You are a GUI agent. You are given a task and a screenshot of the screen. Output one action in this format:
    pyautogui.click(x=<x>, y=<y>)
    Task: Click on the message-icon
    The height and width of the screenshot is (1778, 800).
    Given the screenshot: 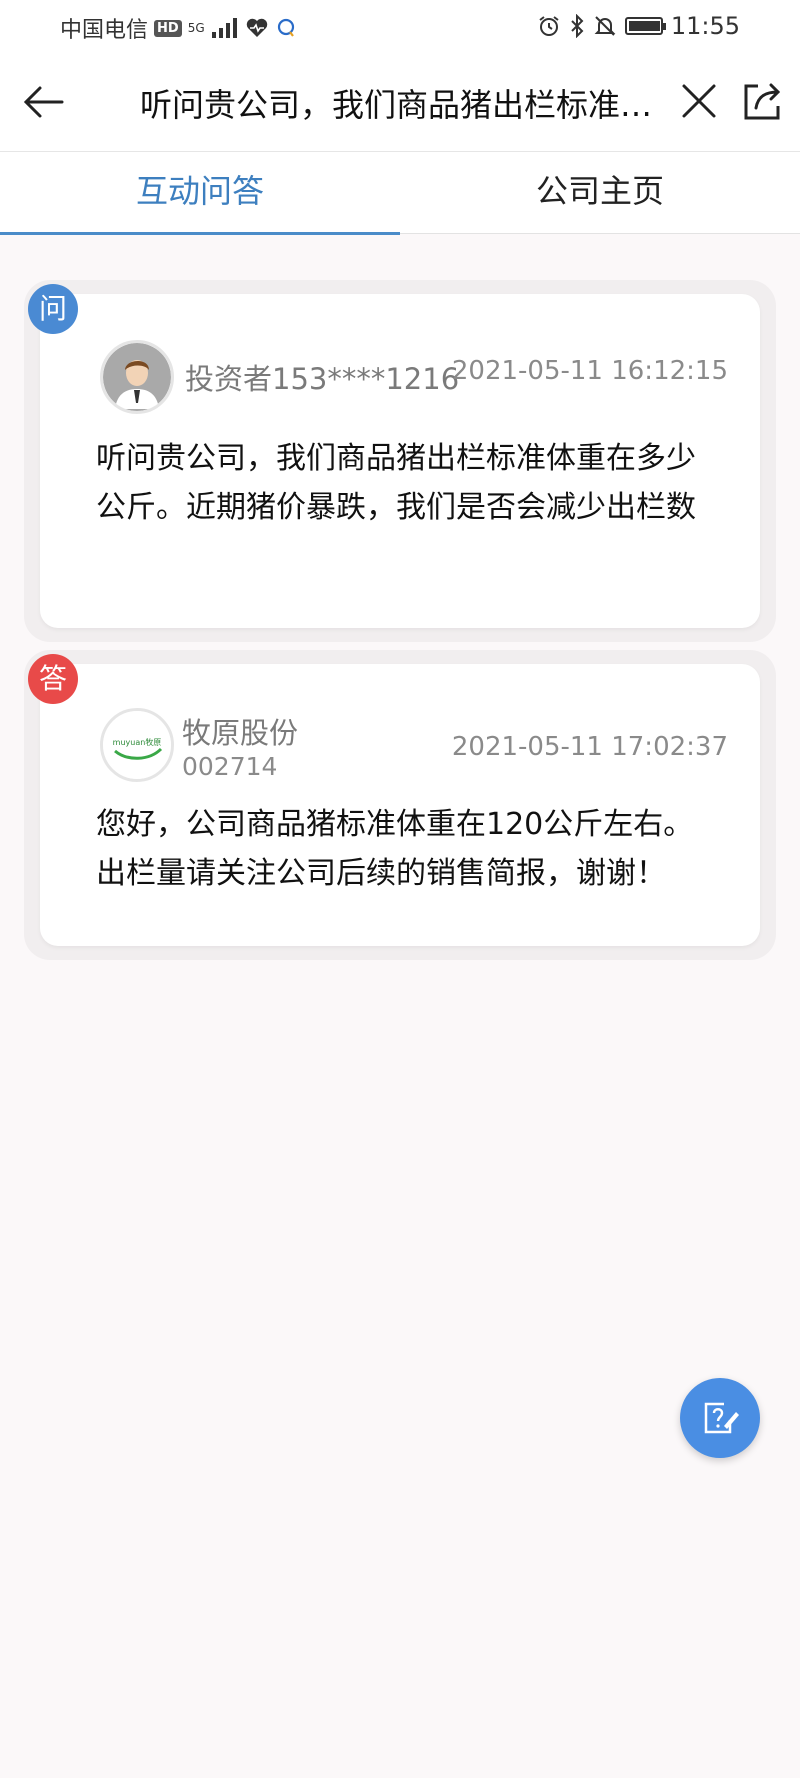 What is the action you would take?
    pyautogui.click(x=285, y=27)
    